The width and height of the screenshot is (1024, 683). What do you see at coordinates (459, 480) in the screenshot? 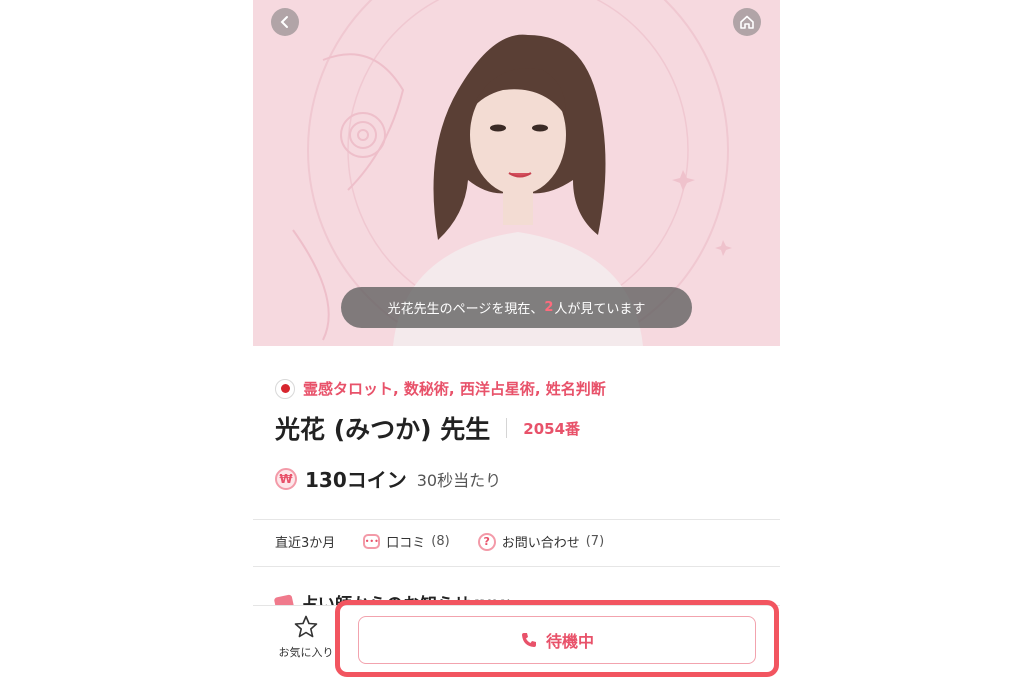
I see `price-unit: 30秒当たり` at bounding box center [459, 480].